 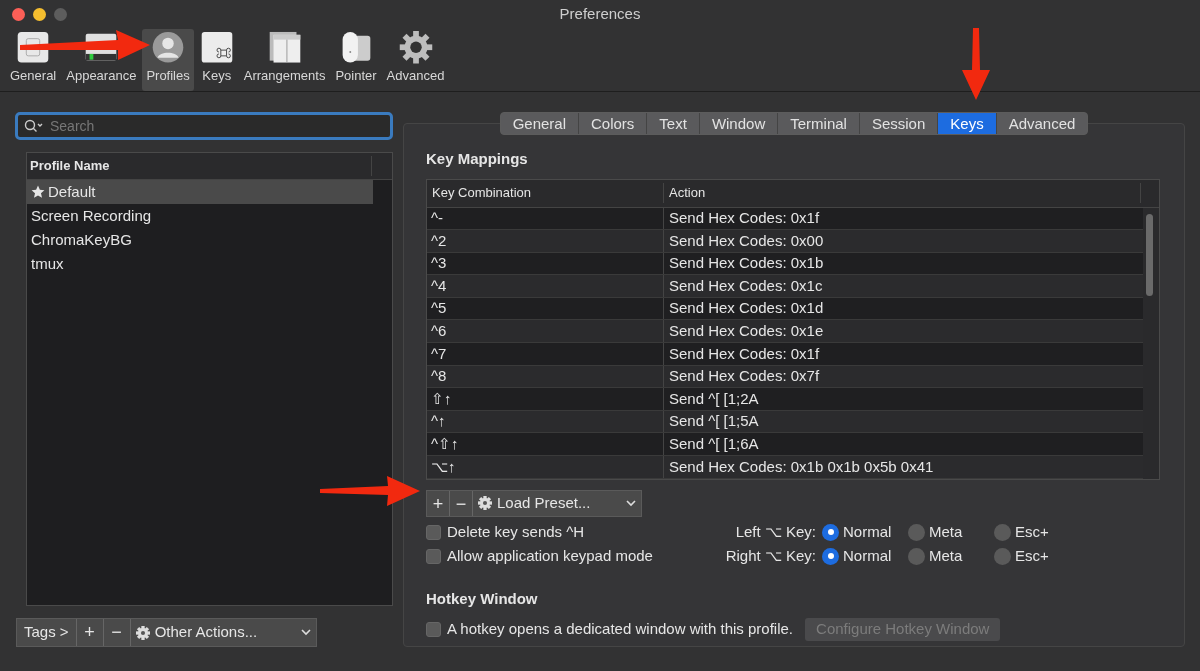 I want to click on table-cell-text: Send Hex Codes: 0x1e, so click(x=746, y=331).